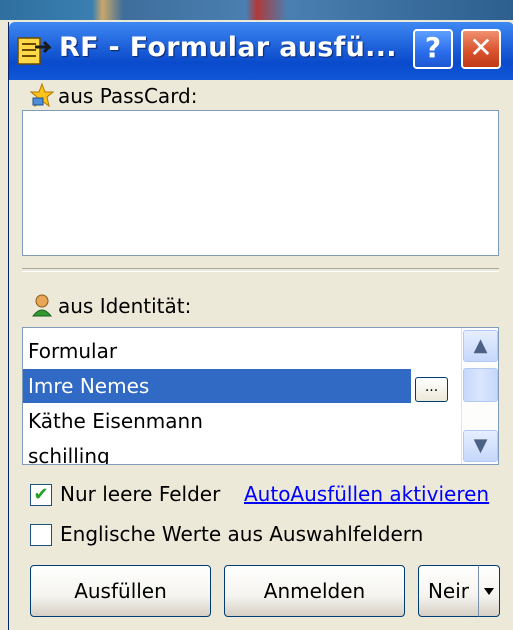 The width and height of the screenshot is (513, 630). What do you see at coordinates (243, 351) in the screenshot?
I see `list-item: Formular` at bounding box center [243, 351].